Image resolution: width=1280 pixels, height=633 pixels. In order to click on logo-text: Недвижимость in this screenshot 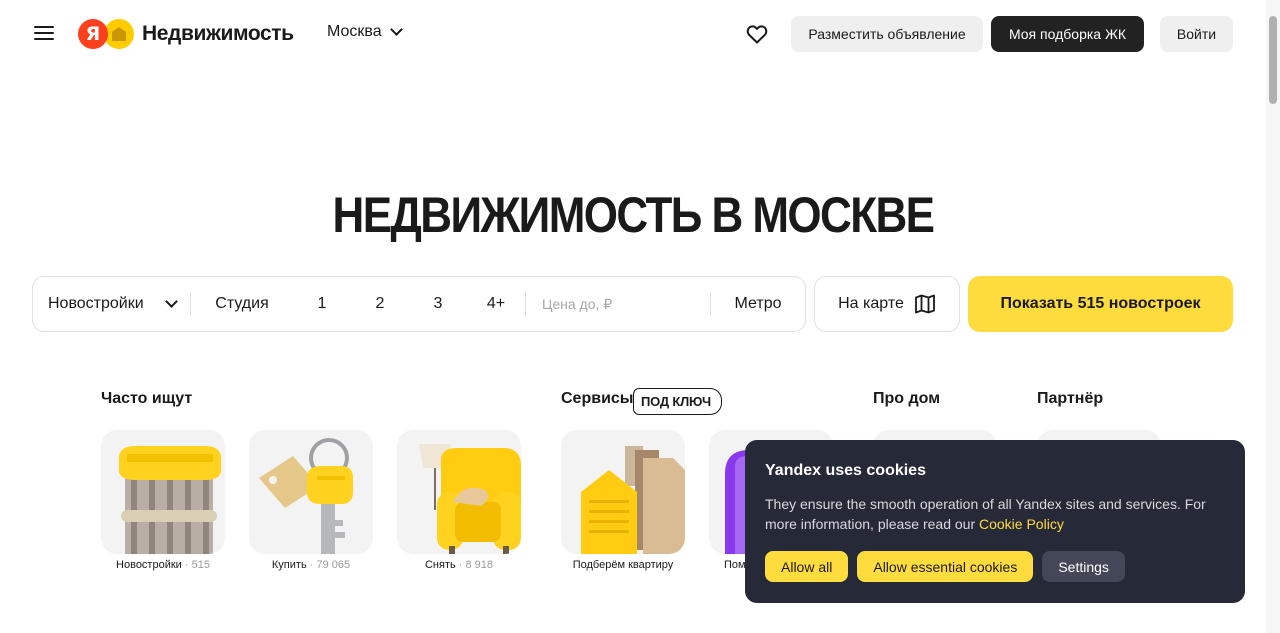, I will do `click(218, 33)`.